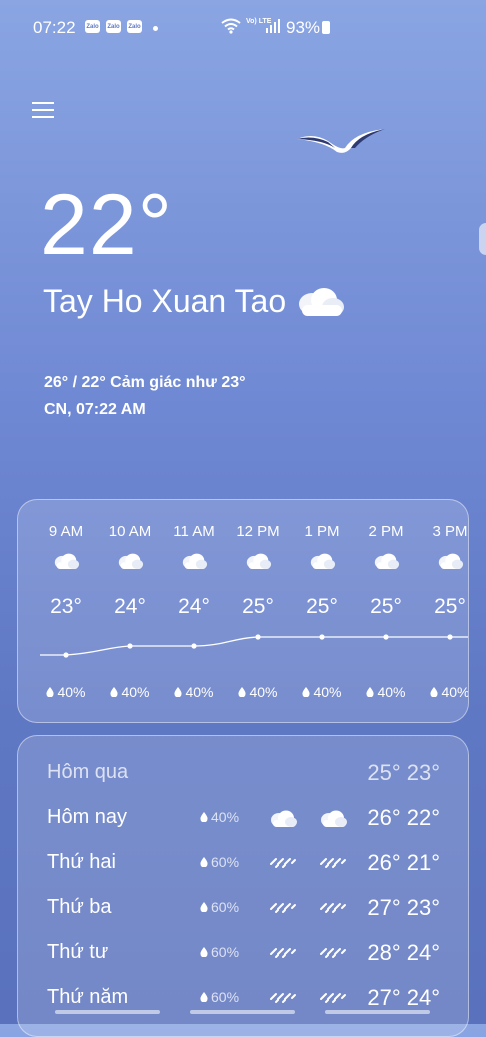  Describe the element at coordinates (243, 819) in the screenshot. I see `daily-row: Hôm nay 40% 26° 22°` at that location.